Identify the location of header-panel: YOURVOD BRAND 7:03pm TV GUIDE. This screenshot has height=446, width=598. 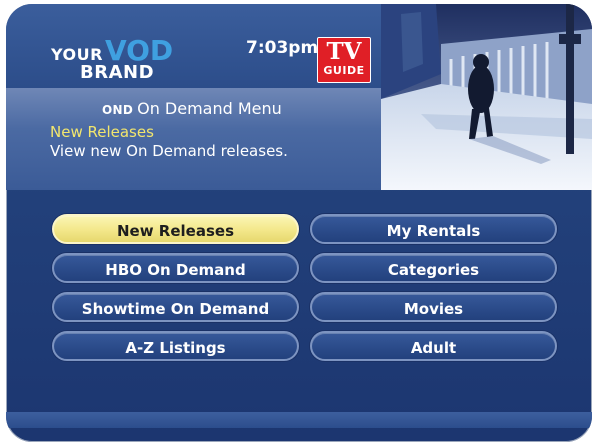
(193, 46).